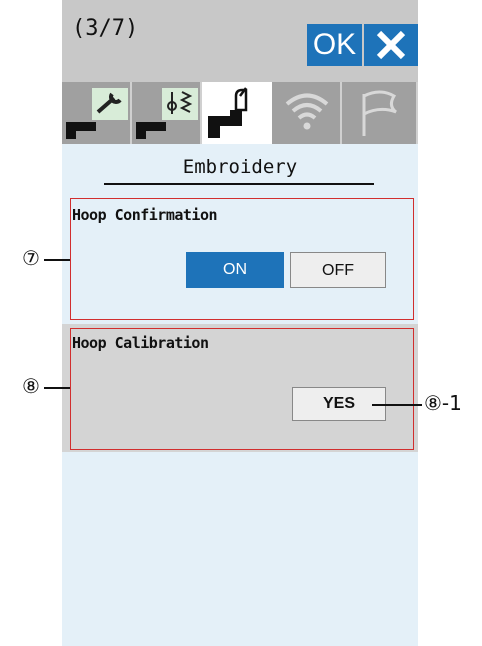  I want to click on close-x-icon, so click(391, 45).